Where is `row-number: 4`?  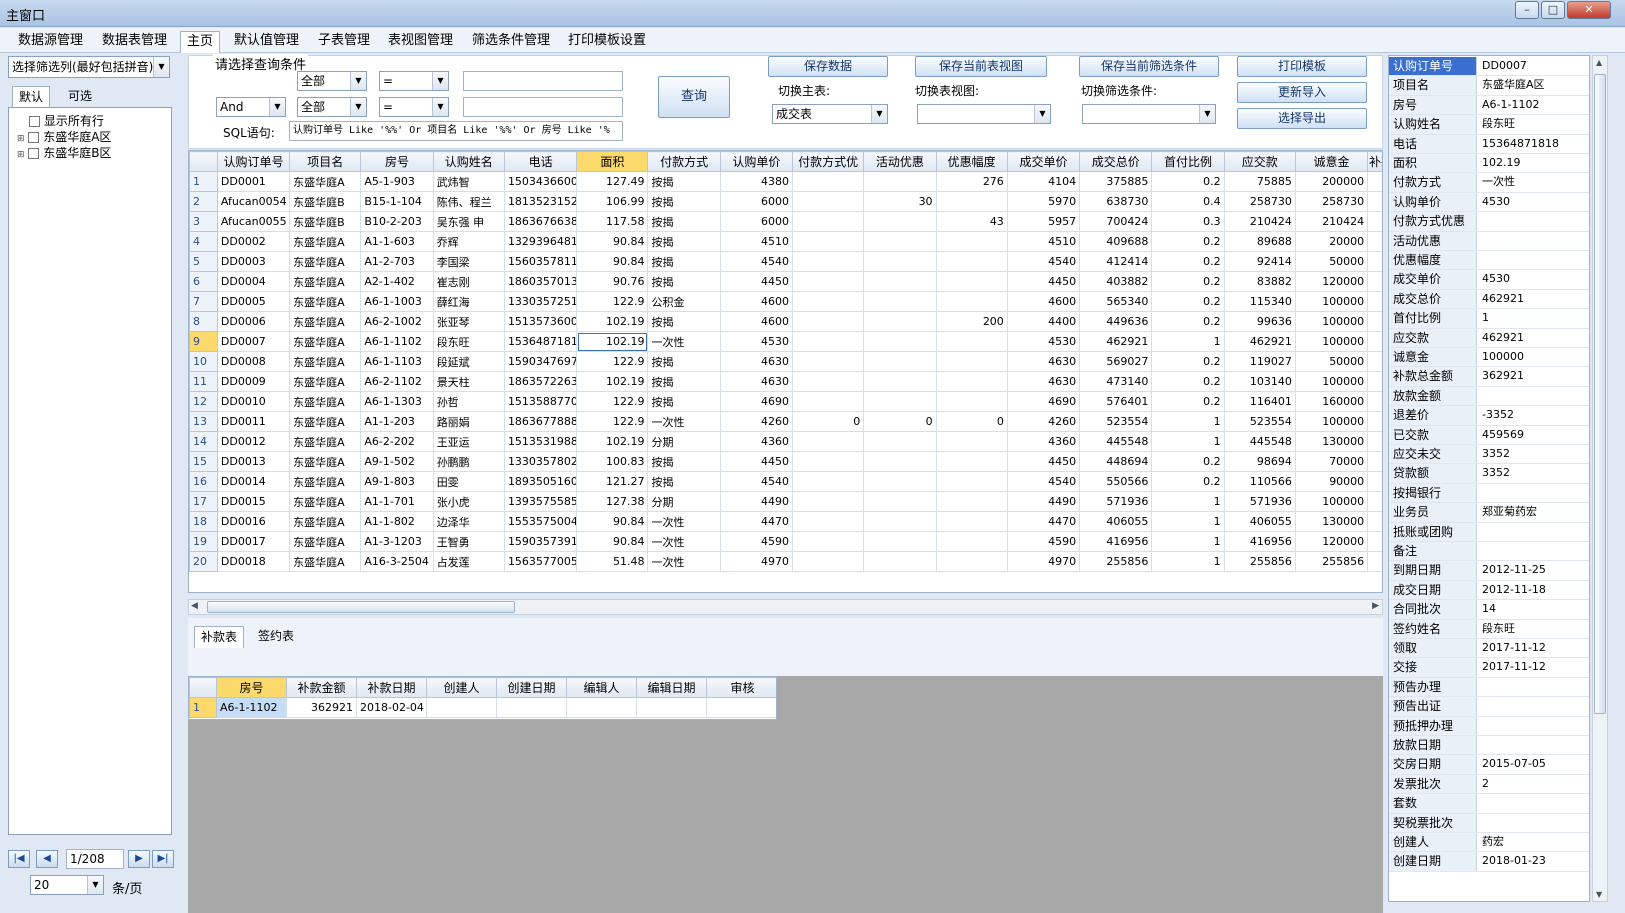
row-number: 4 is located at coordinates (203, 241).